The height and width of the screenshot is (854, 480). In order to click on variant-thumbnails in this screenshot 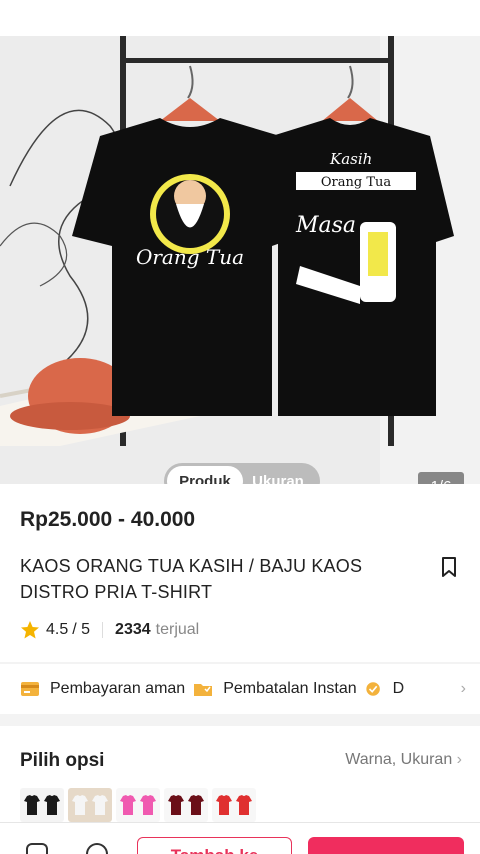, I will do `click(138, 805)`.